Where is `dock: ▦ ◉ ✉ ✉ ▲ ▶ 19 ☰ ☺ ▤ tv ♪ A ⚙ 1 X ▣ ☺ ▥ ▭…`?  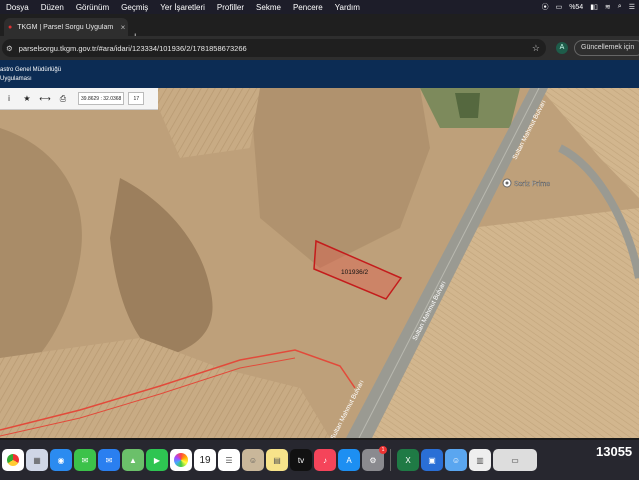
dock: ▦ ◉ ✉ ✉ ▲ ▶ 19 ☰ ☺ ▤ tv ♪ A ⚙ 1 X ▣ ☺ ▥ ▭… is located at coordinates (319, 460).